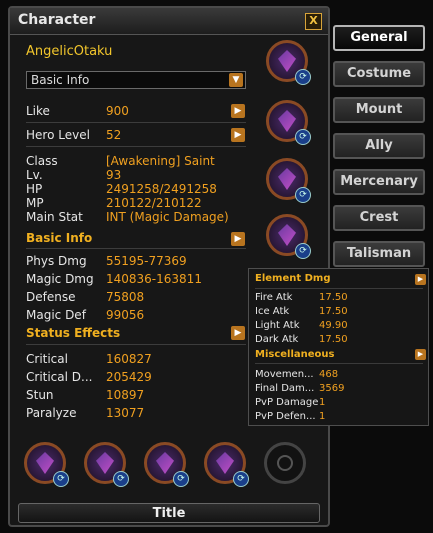  What do you see at coordinates (125, 315) in the screenshot?
I see `magic-def-value: 99056` at bounding box center [125, 315].